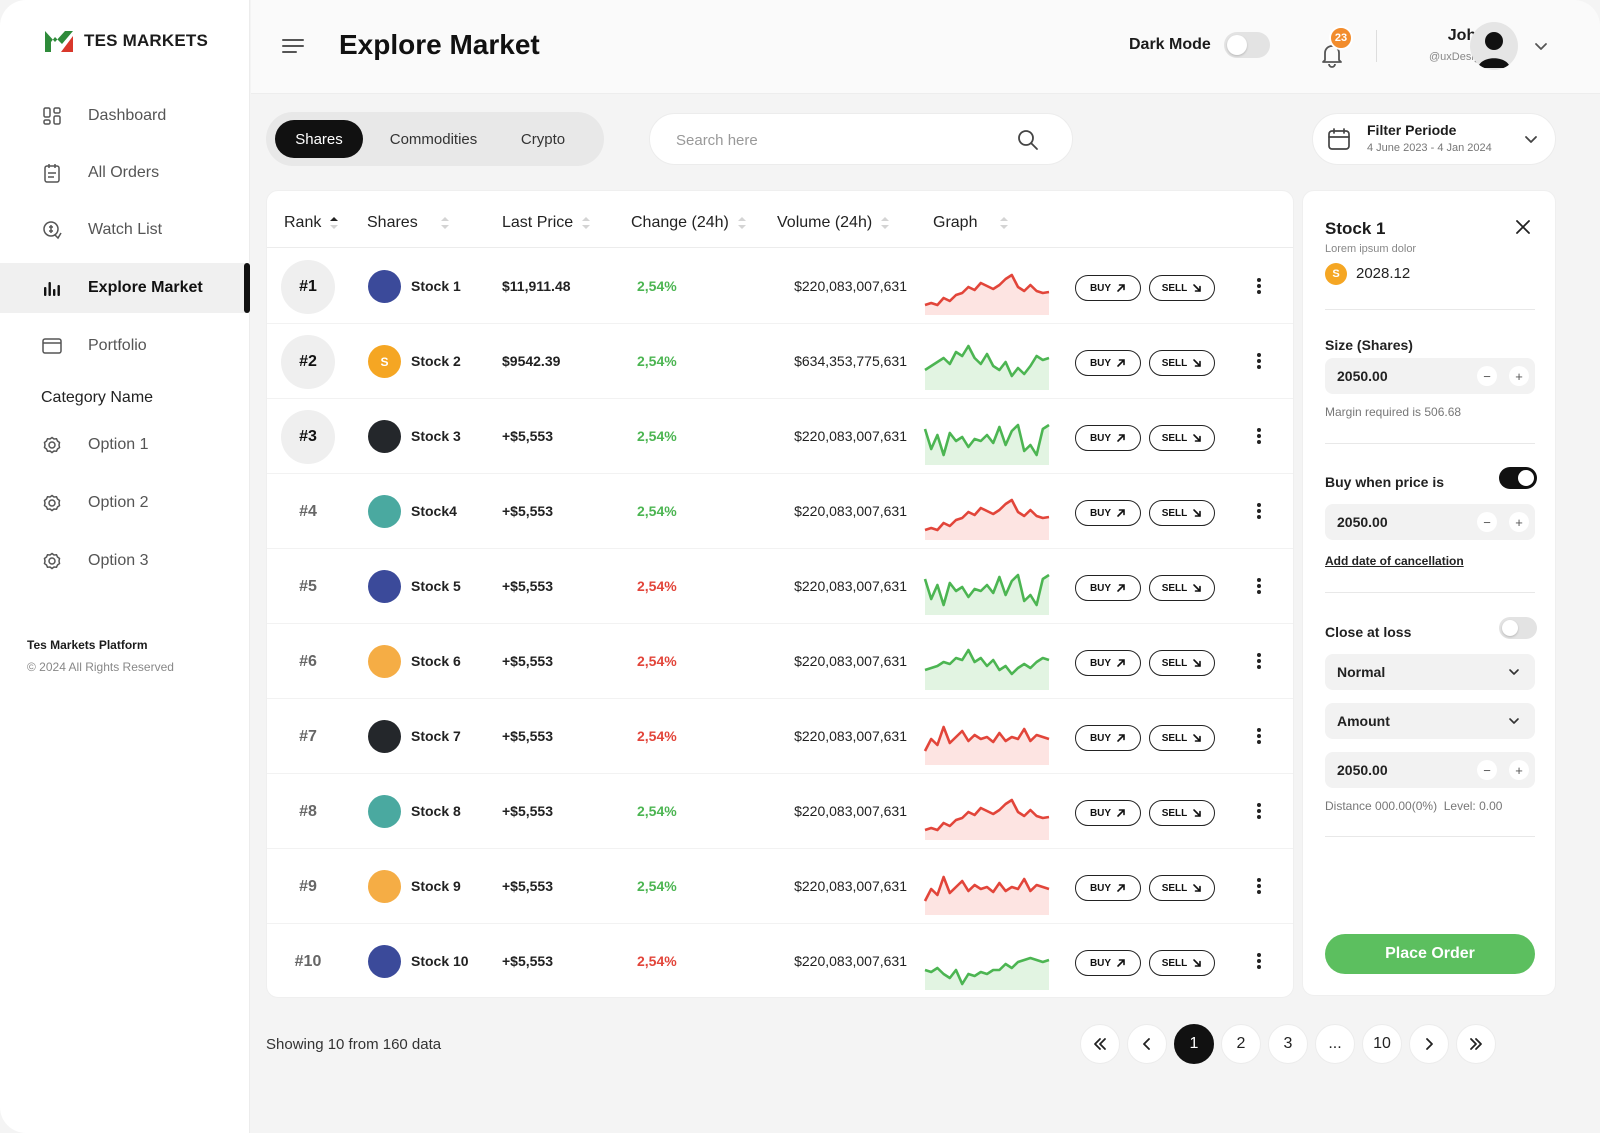 Image resolution: width=1600 pixels, height=1133 pixels. I want to click on page-button-10: 10, so click(1382, 1044).